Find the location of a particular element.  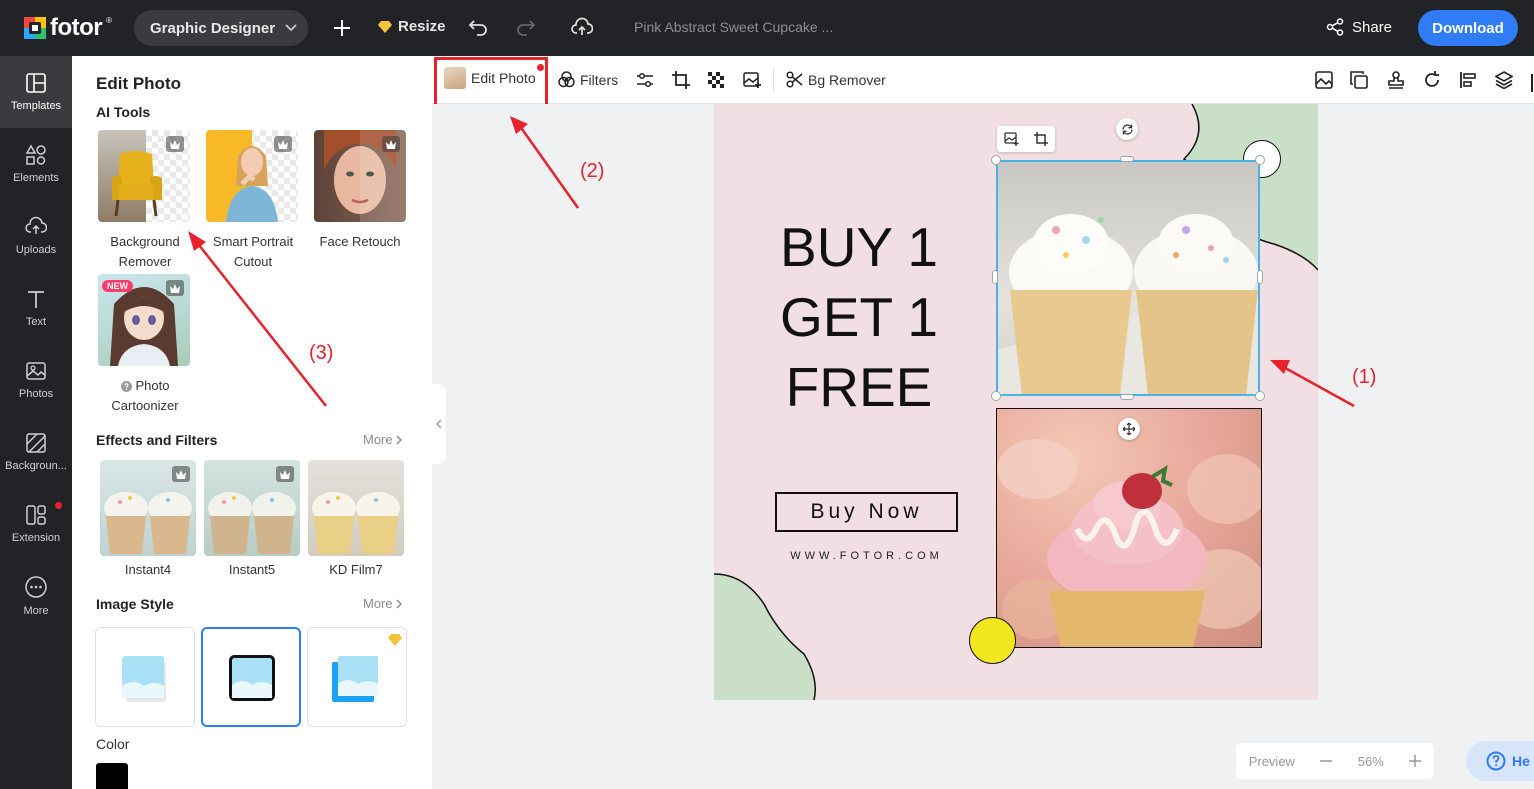

annotation-highlight-box is located at coordinates (491, 83).